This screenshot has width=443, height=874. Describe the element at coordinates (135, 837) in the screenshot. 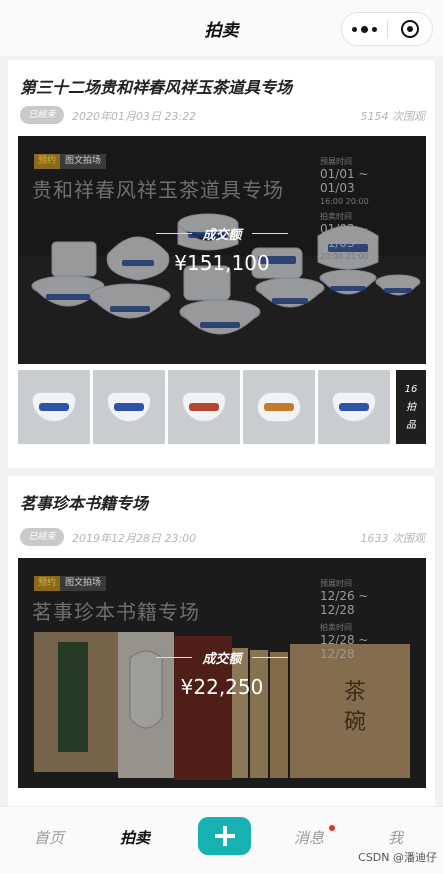

I see `tab-auction: 拍卖` at that location.